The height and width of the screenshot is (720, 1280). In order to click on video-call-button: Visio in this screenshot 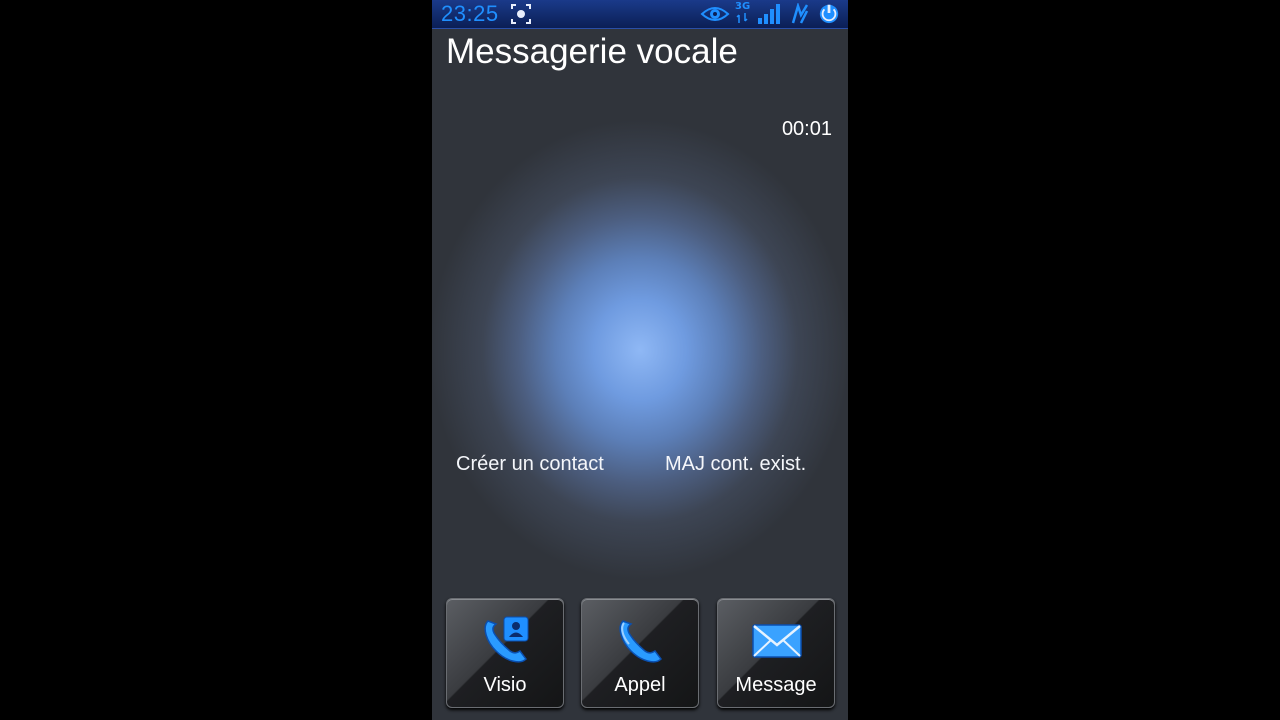, I will do `click(505, 653)`.